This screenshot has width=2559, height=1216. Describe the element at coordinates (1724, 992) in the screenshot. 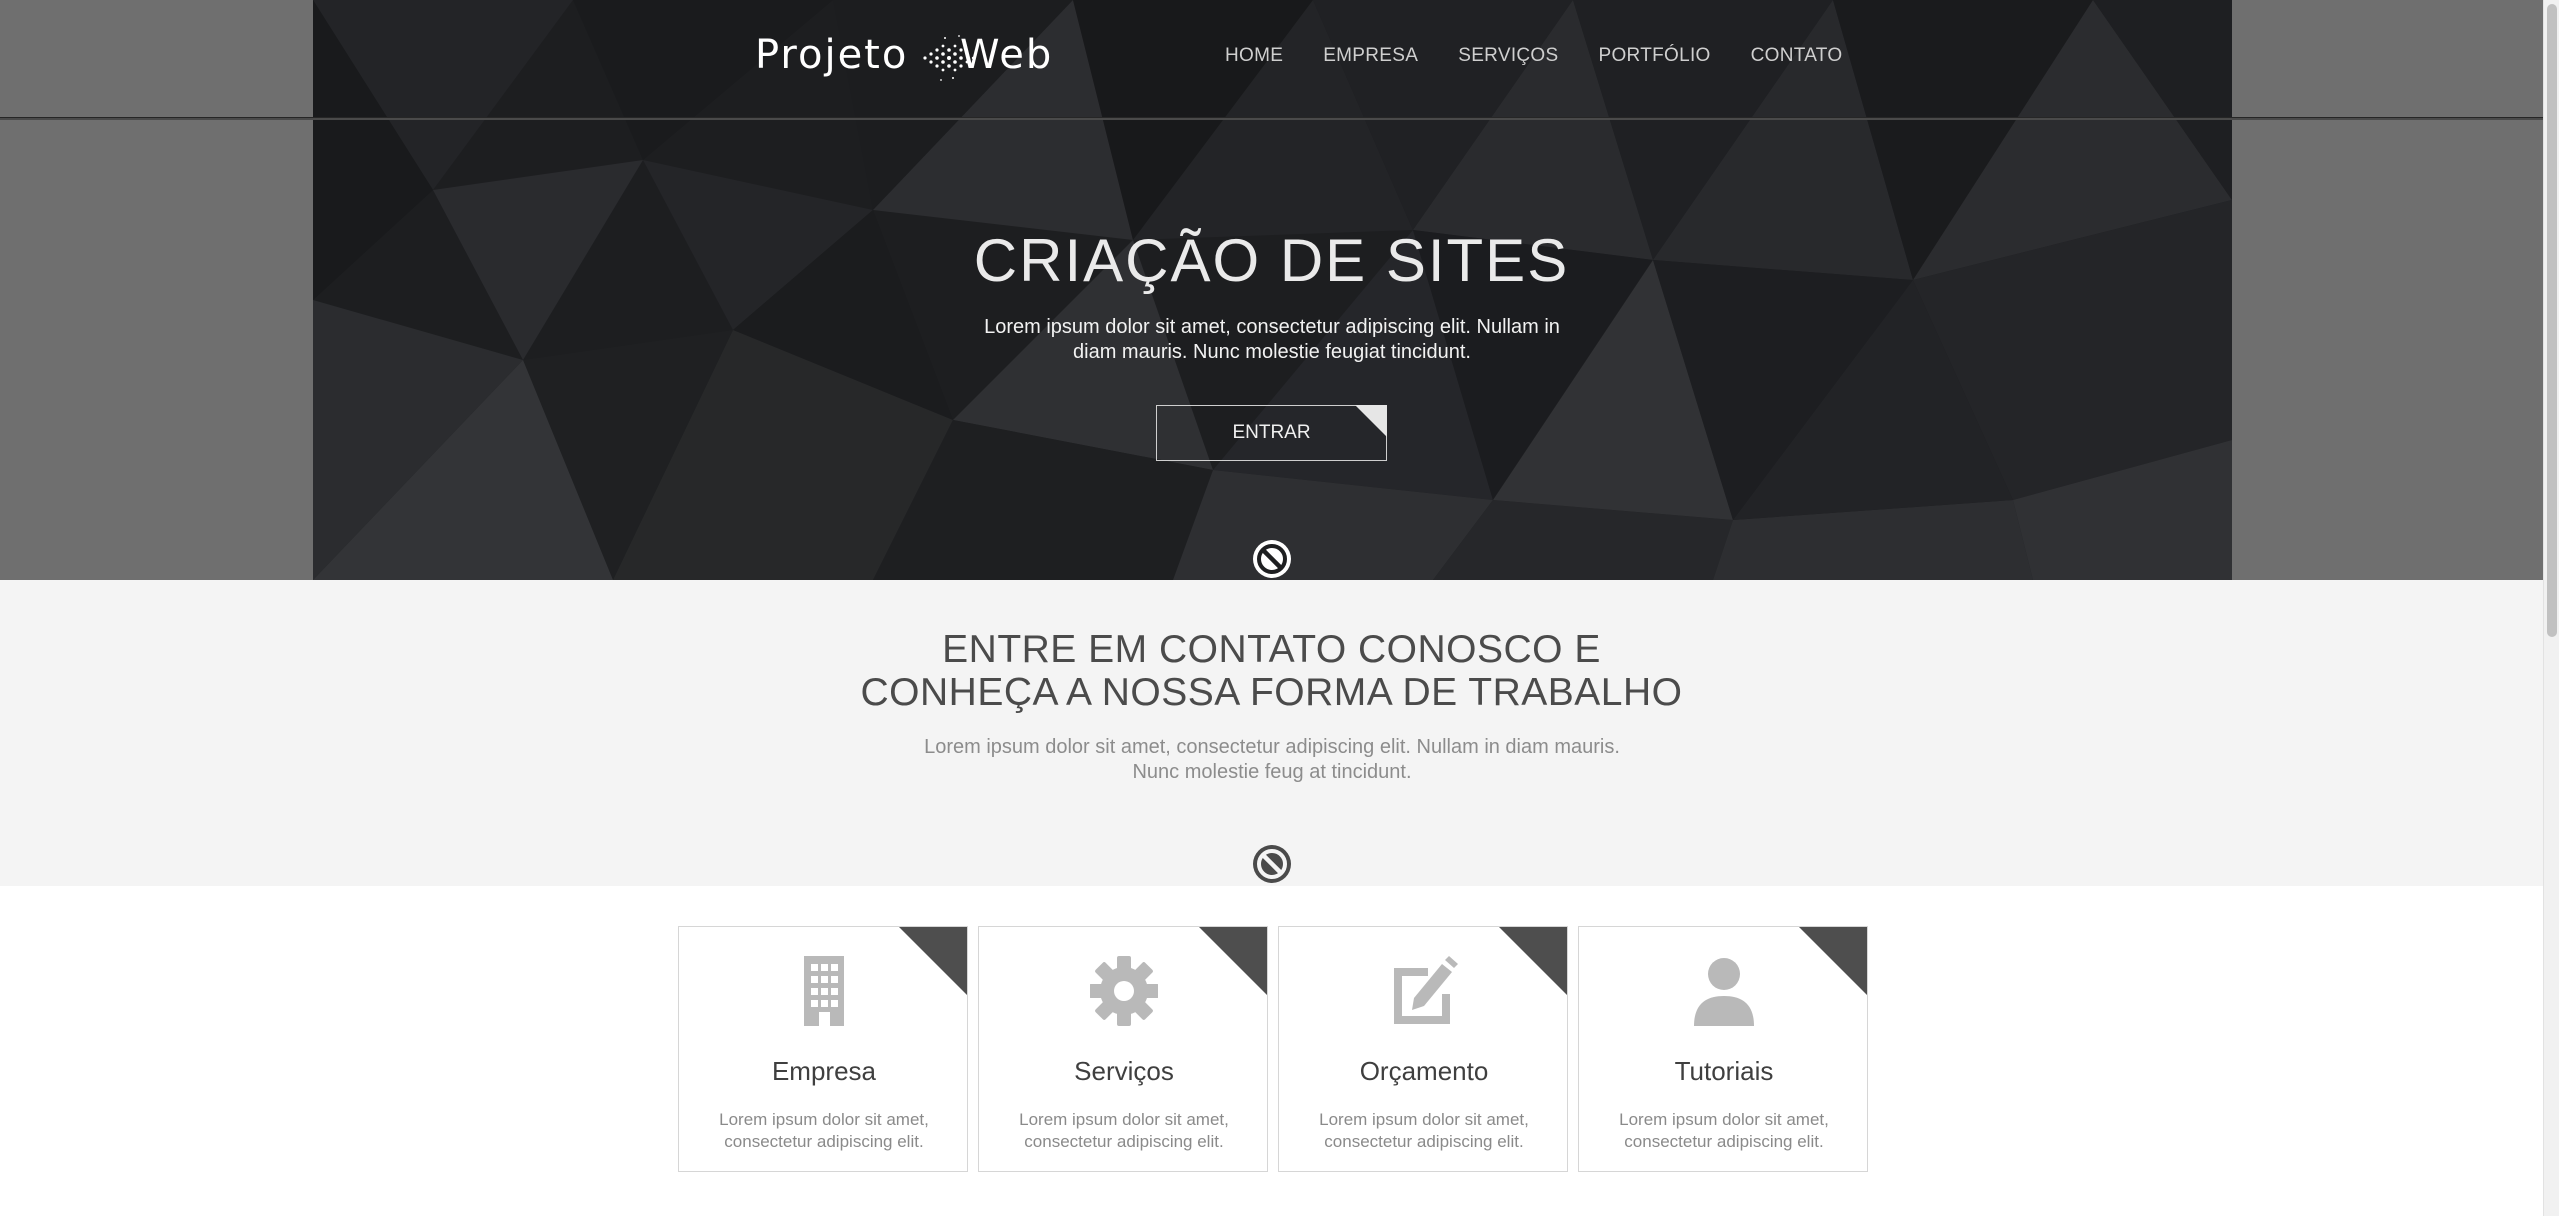

I see `user-icon` at that location.